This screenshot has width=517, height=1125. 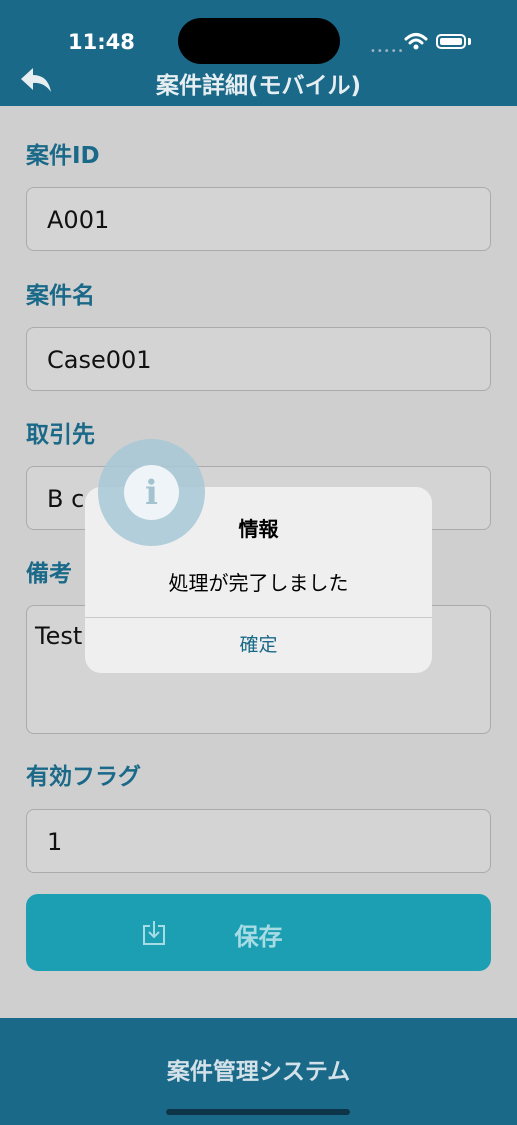 What do you see at coordinates (259, 41) in the screenshot?
I see `dynamic-island` at bounding box center [259, 41].